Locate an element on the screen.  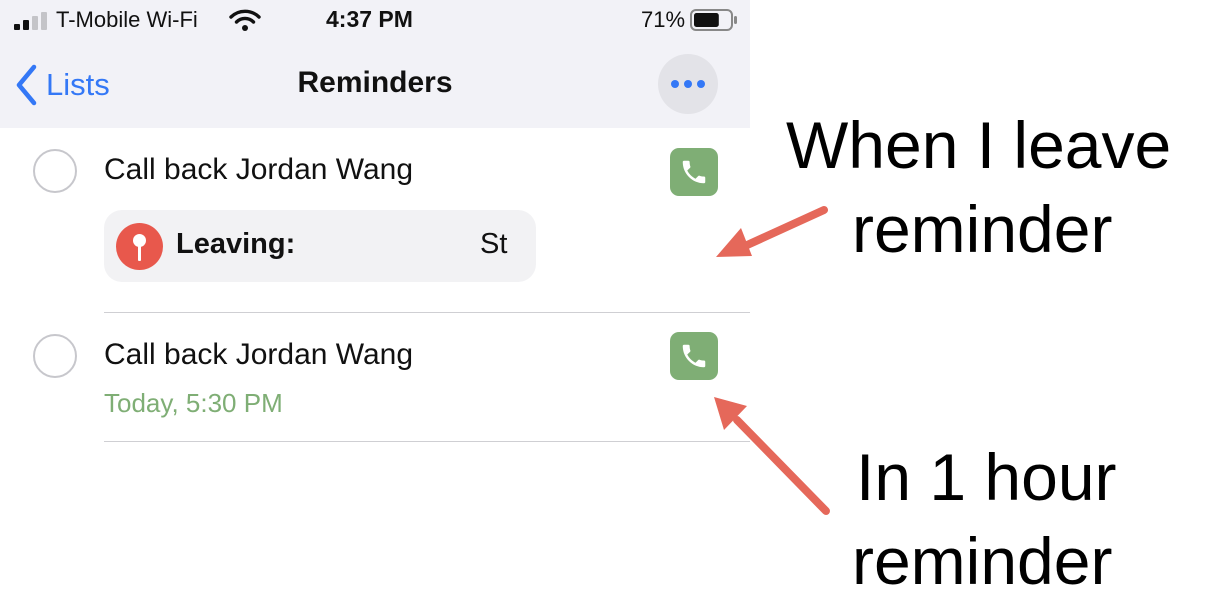
ellipsis-icon is located at coordinates (688, 84).